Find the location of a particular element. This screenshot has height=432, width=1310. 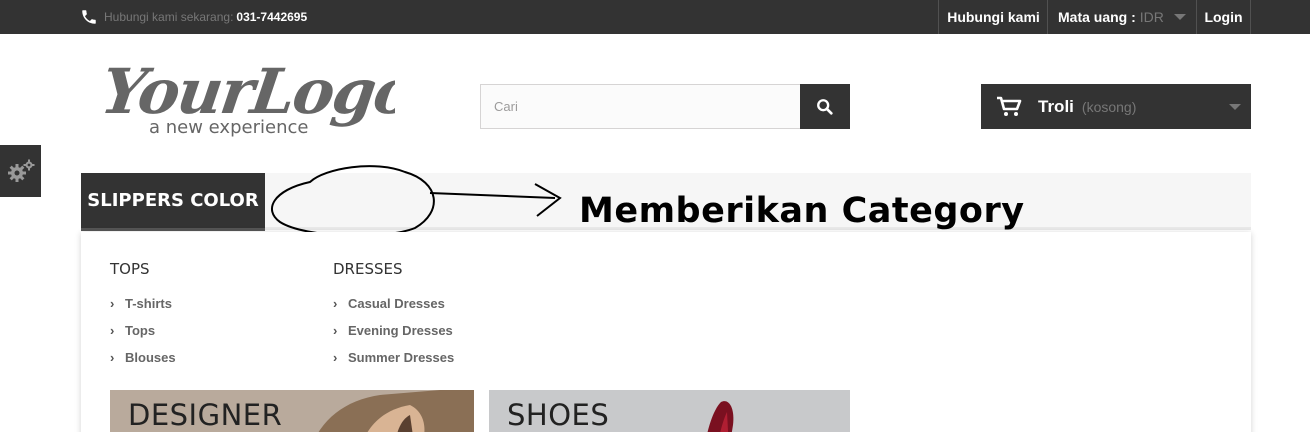

cart-button: Troli (kosong) is located at coordinates (1116, 106).